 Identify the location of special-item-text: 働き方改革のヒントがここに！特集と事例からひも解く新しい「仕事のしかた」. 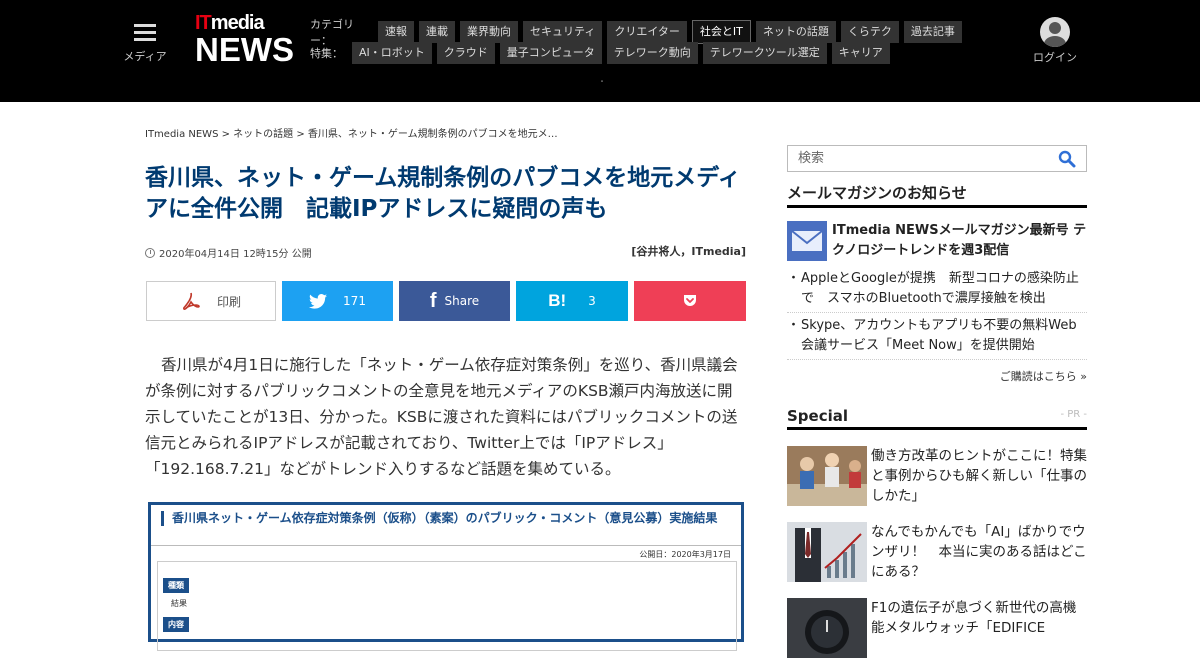
(979, 476).